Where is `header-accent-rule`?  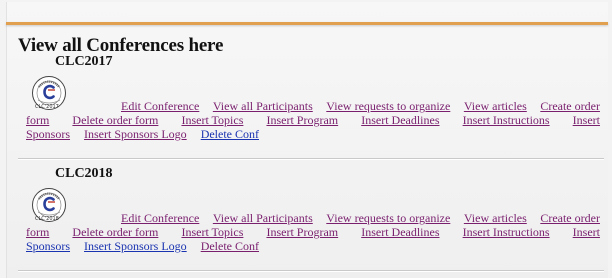
header-accent-rule is located at coordinates (307, 23).